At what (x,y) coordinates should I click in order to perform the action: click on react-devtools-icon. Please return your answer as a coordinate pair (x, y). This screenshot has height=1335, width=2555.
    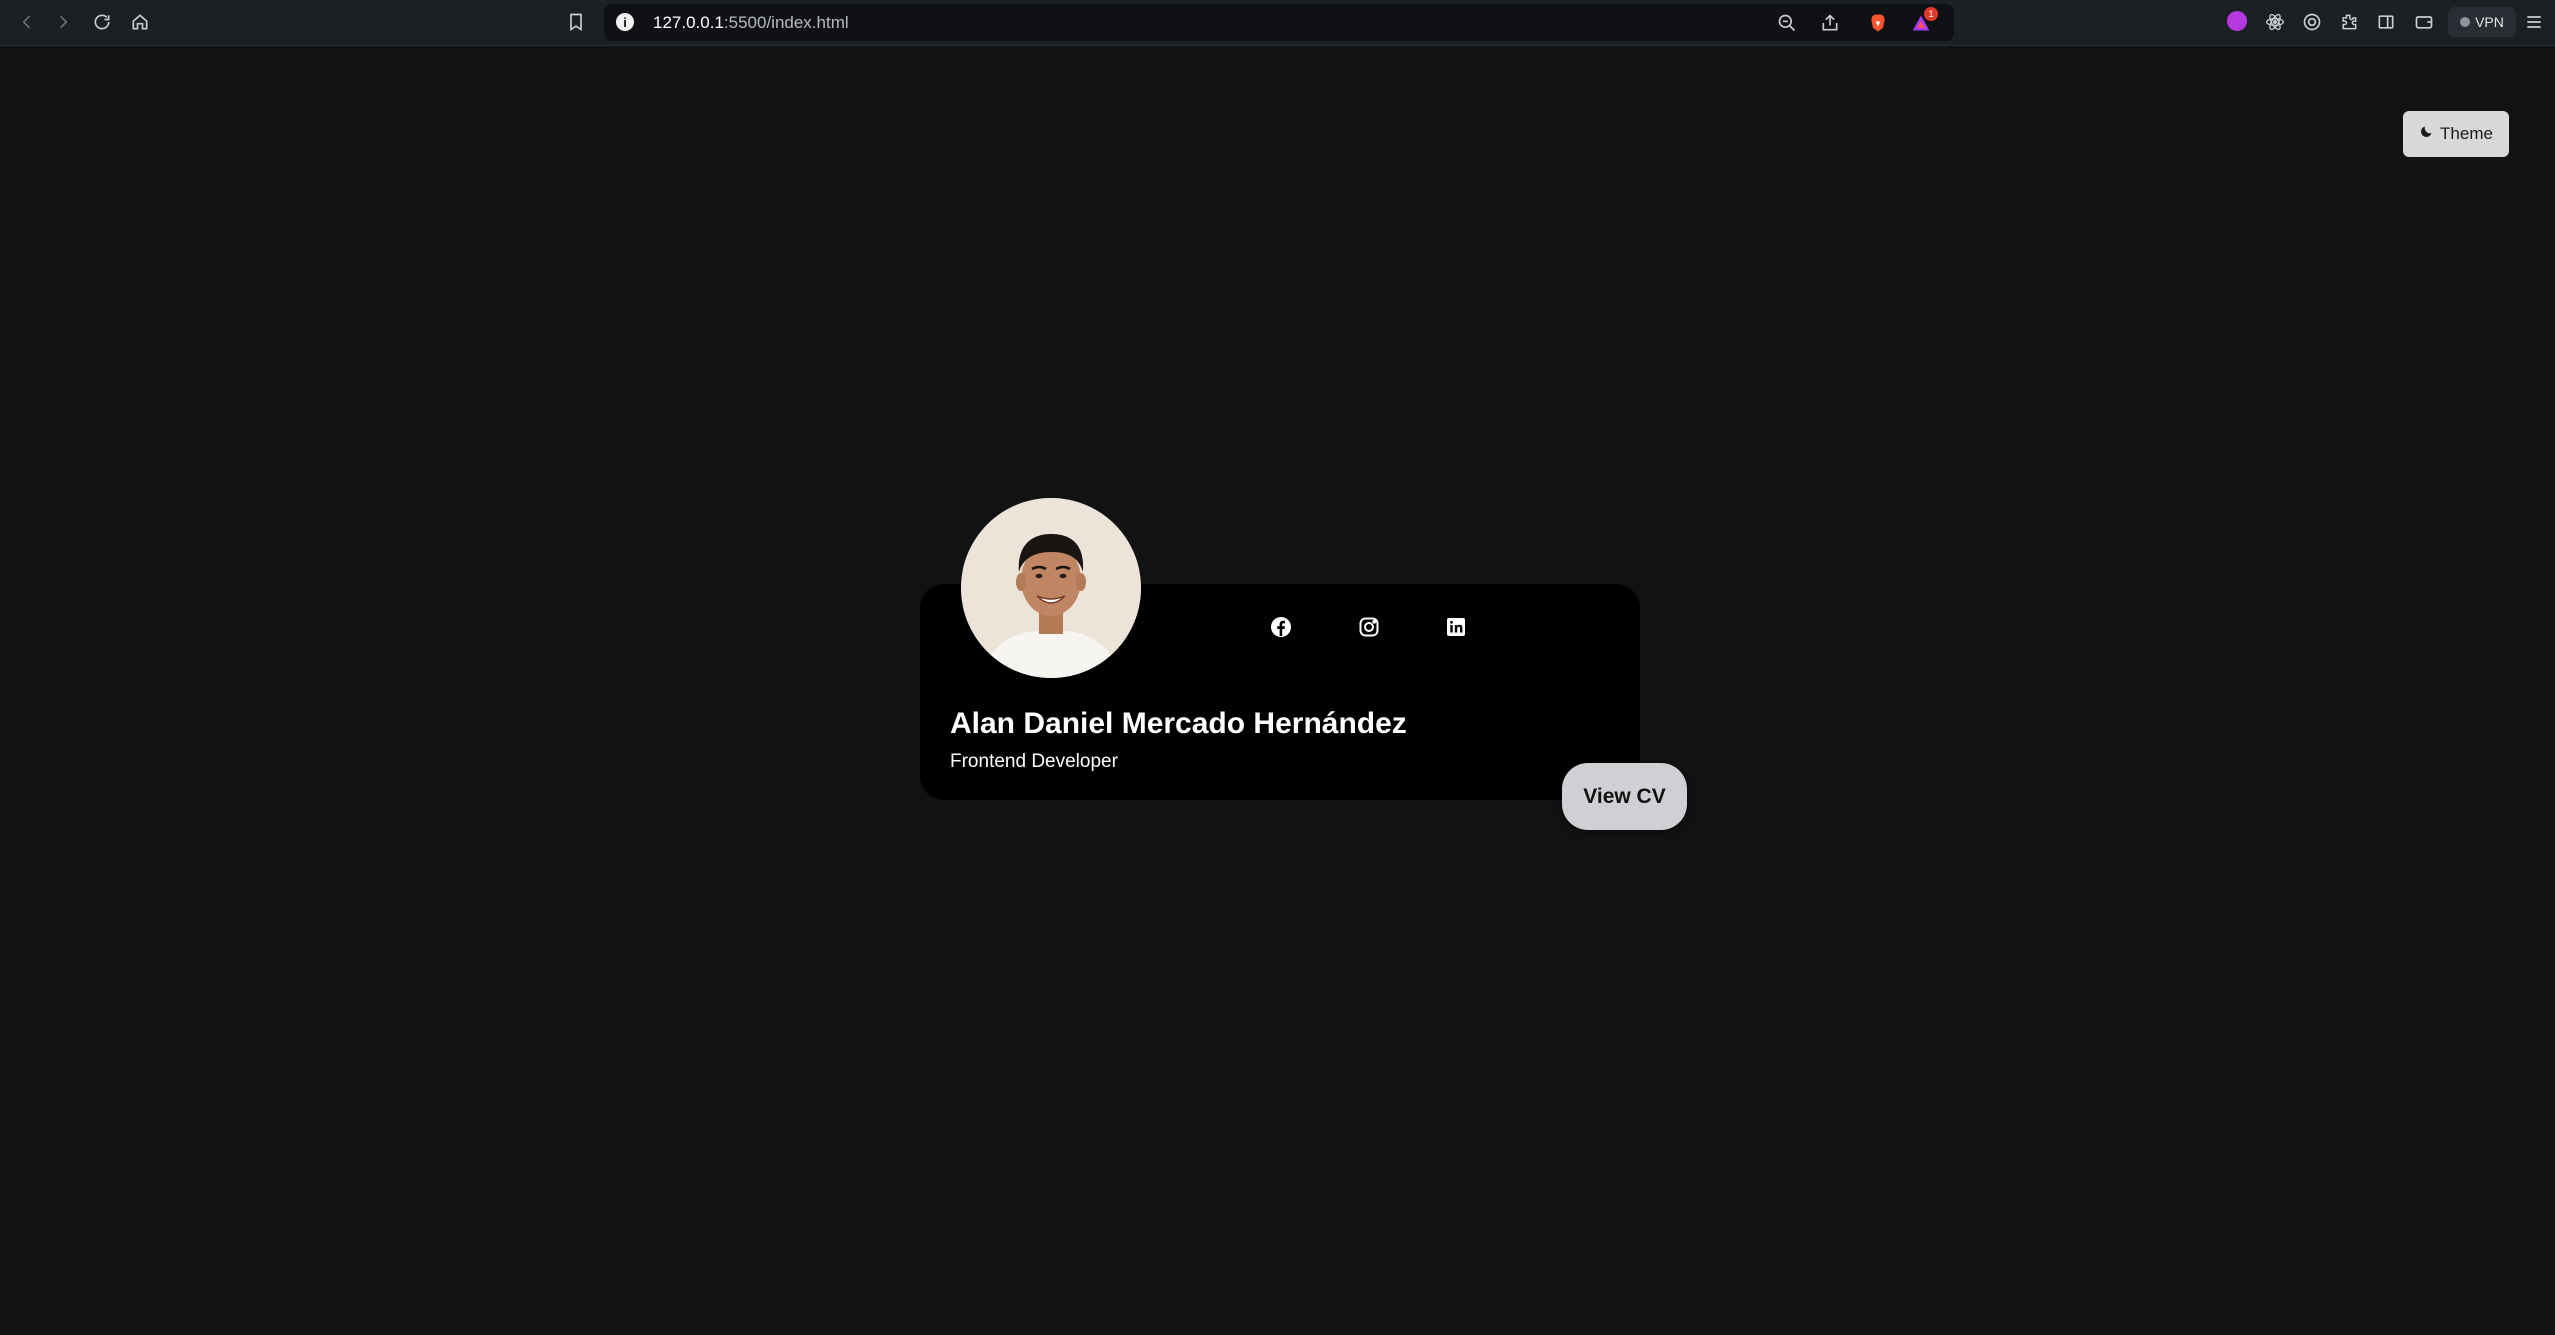
    Looking at the image, I should click on (2275, 22).